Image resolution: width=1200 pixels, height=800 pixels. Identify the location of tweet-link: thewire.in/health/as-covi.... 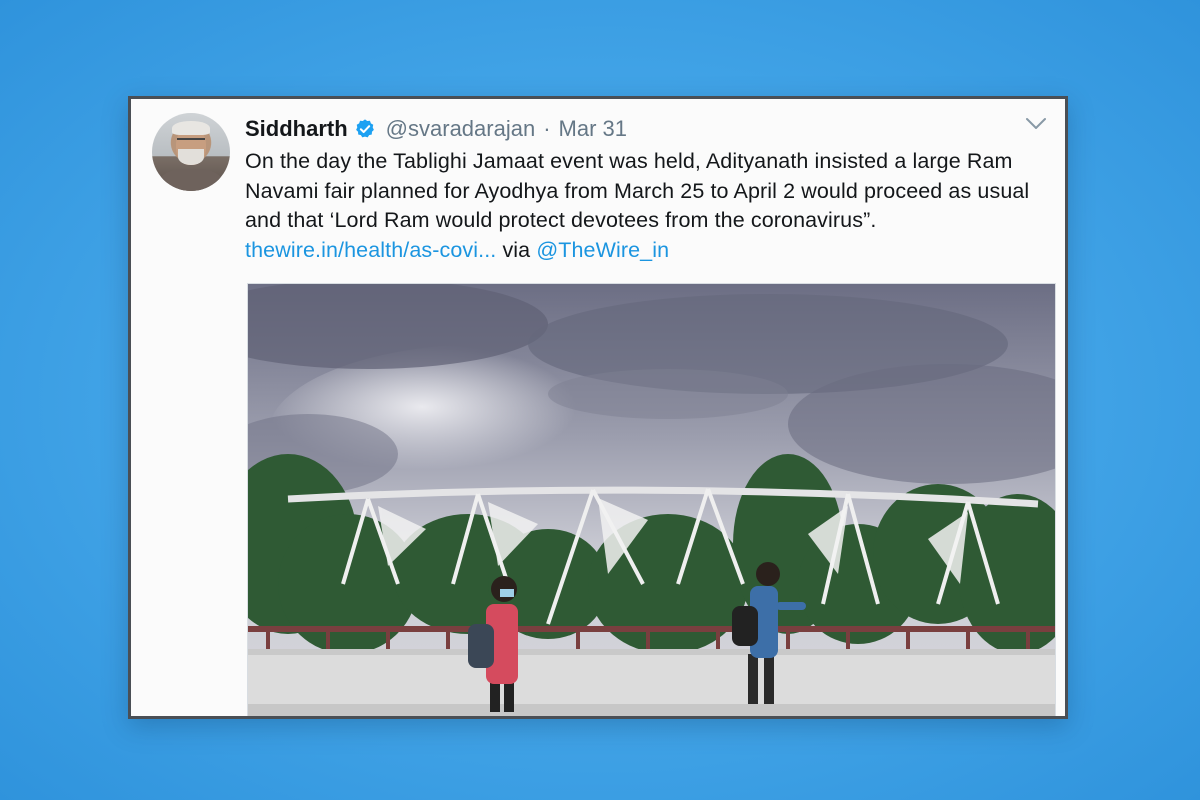
(370, 250).